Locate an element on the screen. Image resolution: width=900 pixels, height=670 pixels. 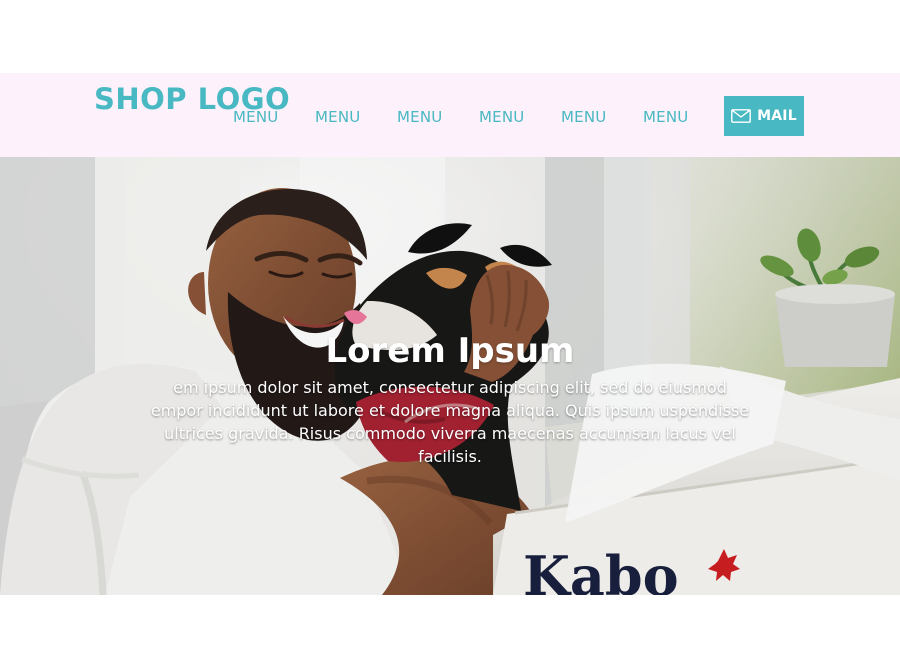
menu-item-1: MENU is located at coordinates (255, 117).